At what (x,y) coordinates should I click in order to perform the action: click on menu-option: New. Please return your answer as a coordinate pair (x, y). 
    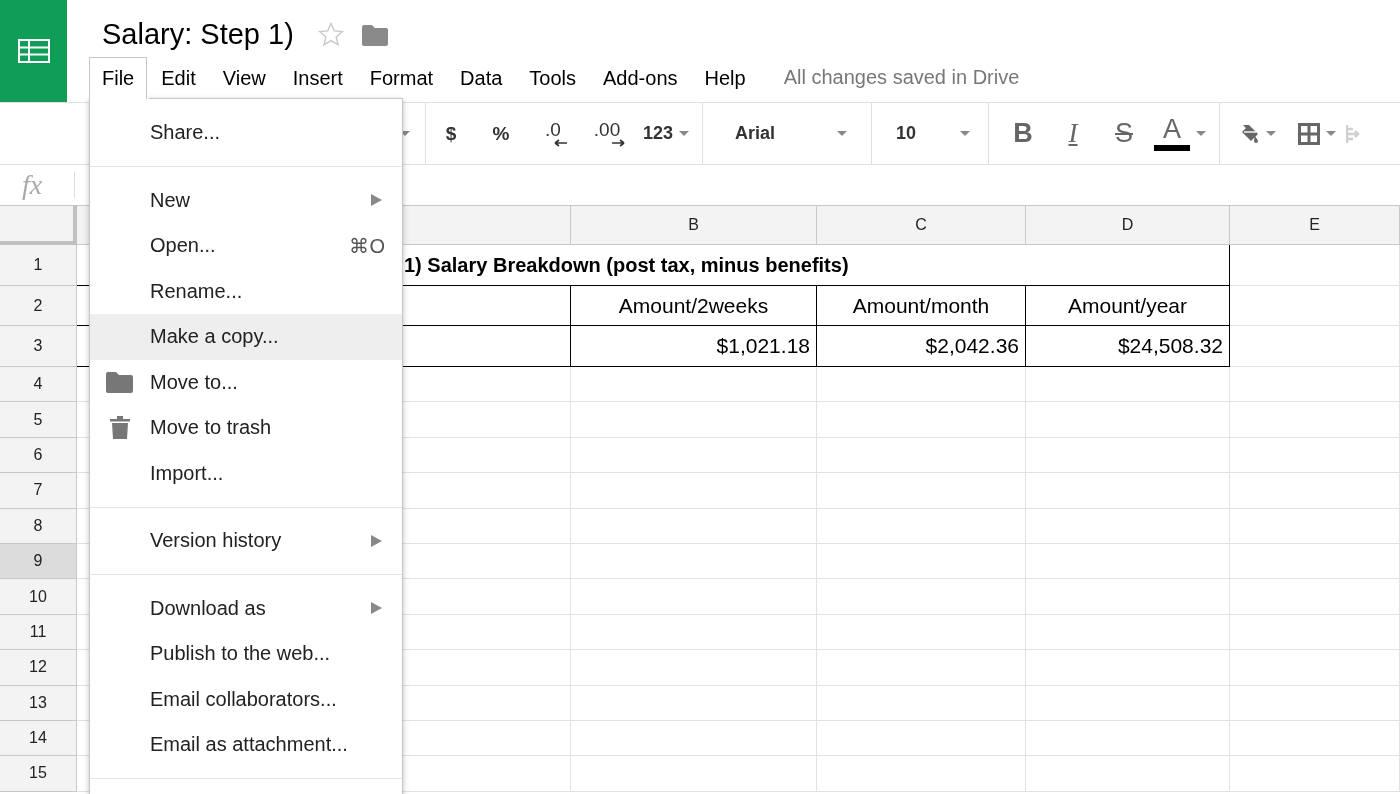
    Looking at the image, I should click on (246, 200).